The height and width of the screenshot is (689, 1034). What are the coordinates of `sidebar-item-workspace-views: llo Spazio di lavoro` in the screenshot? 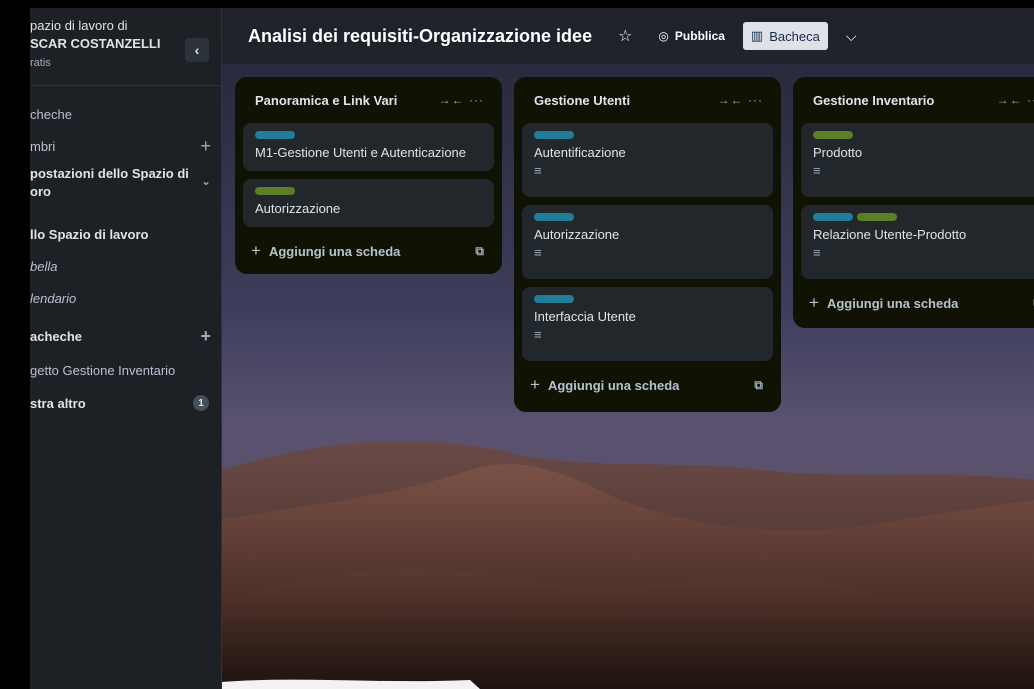 It's located at (125, 234).